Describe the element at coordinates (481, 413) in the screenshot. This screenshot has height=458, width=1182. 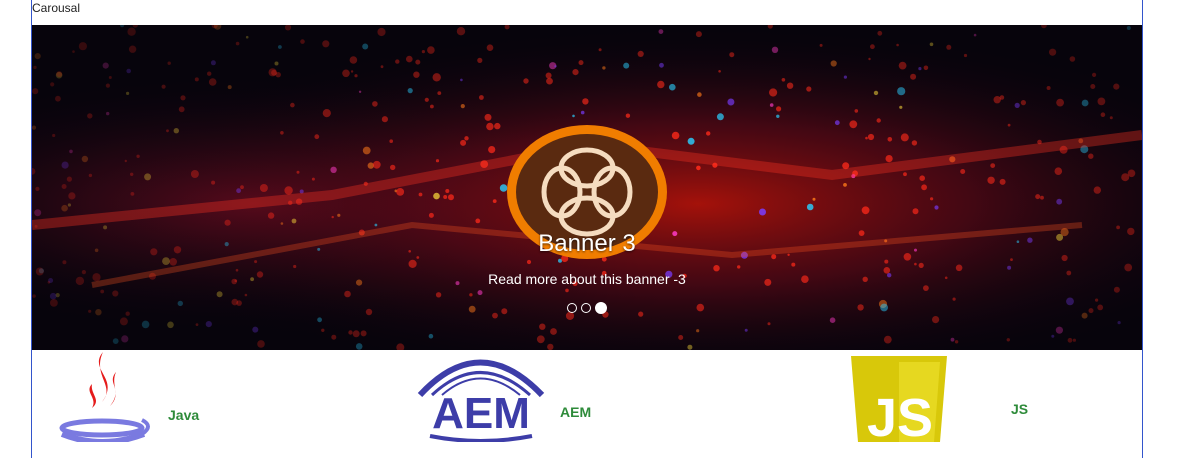
I see `svg-text: AEM` at that location.